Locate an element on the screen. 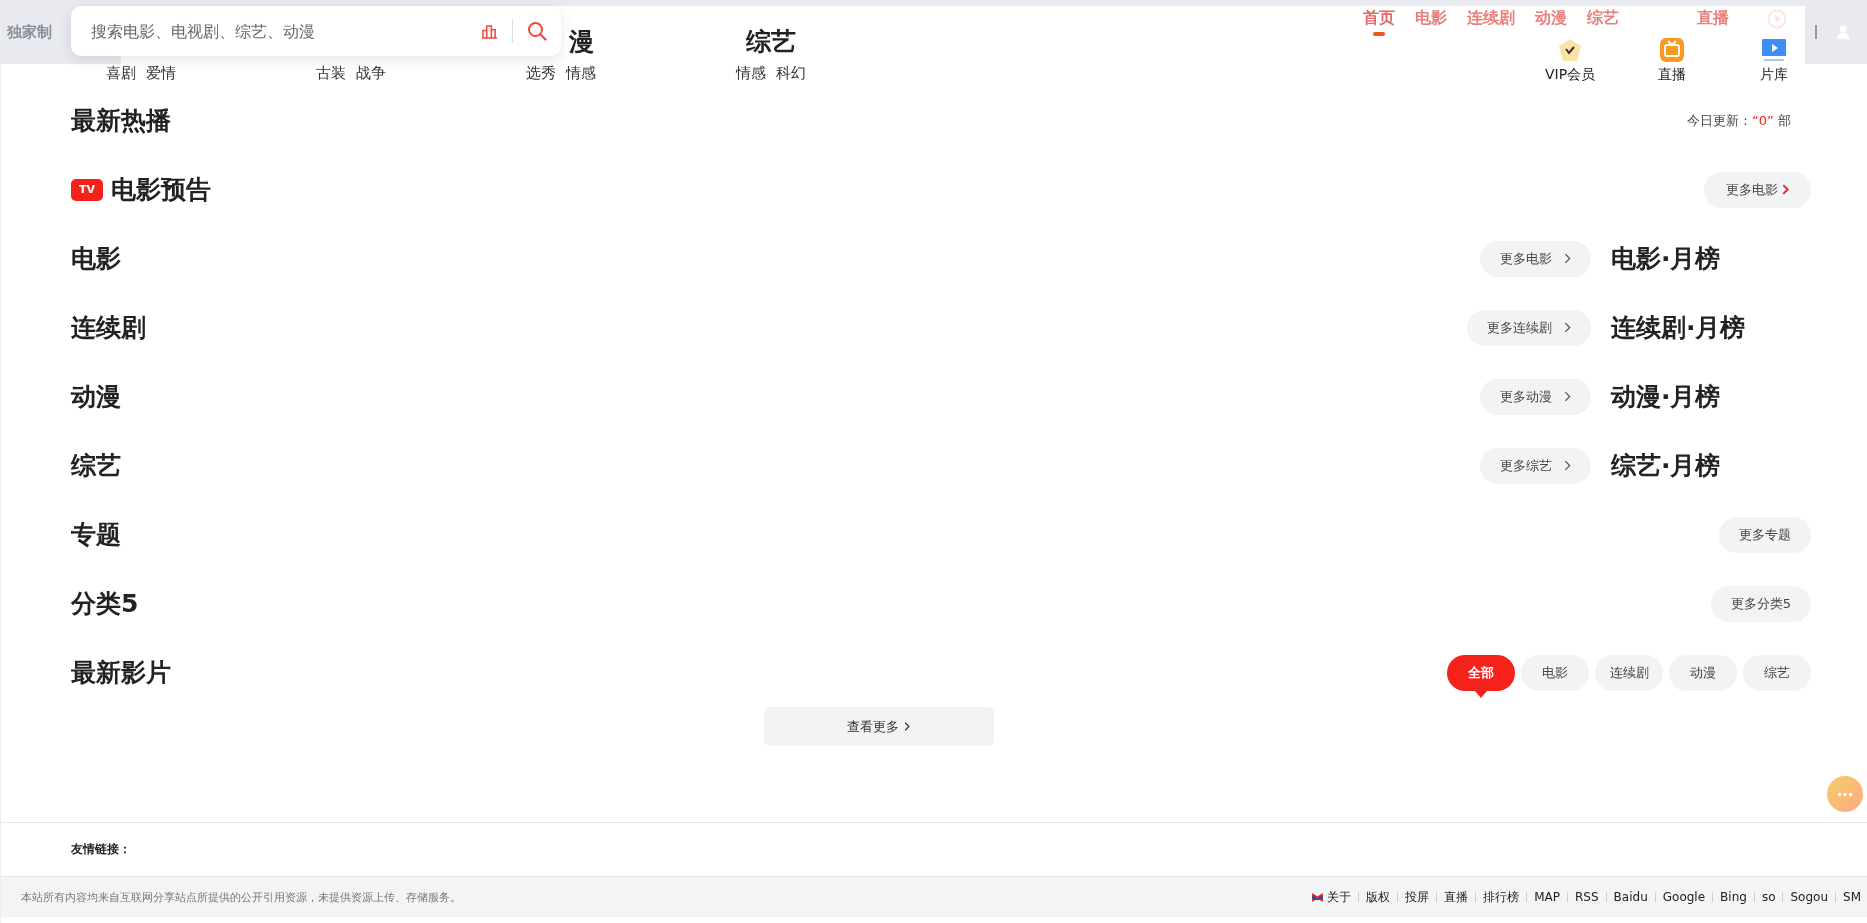  menu-link: 选秀 is located at coordinates (541, 73).